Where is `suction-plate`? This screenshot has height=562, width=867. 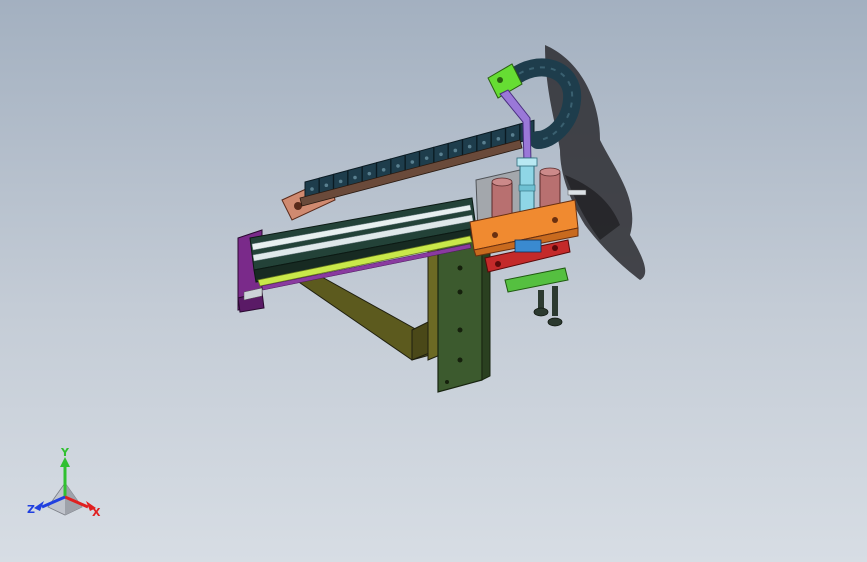 suction-plate is located at coordinates (536, 280).